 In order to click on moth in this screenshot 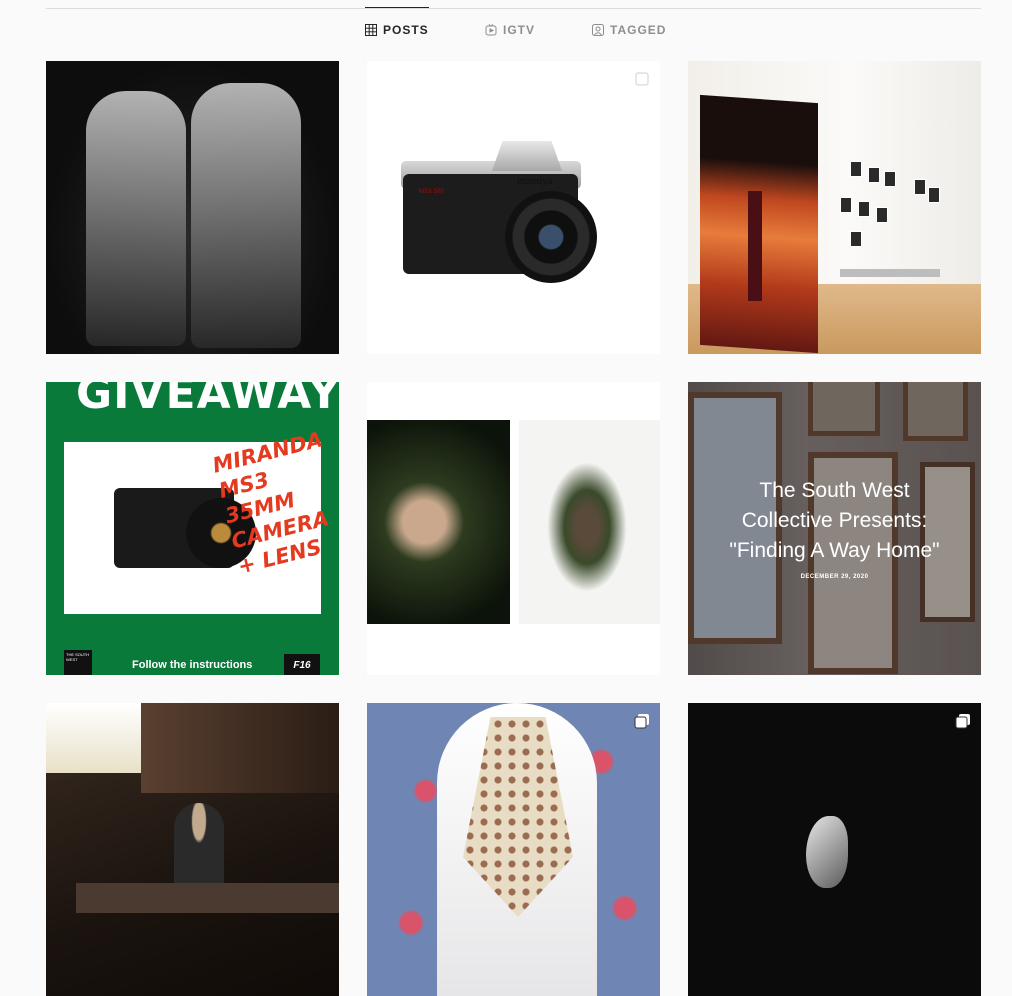, I will do `click(827, 852)`.